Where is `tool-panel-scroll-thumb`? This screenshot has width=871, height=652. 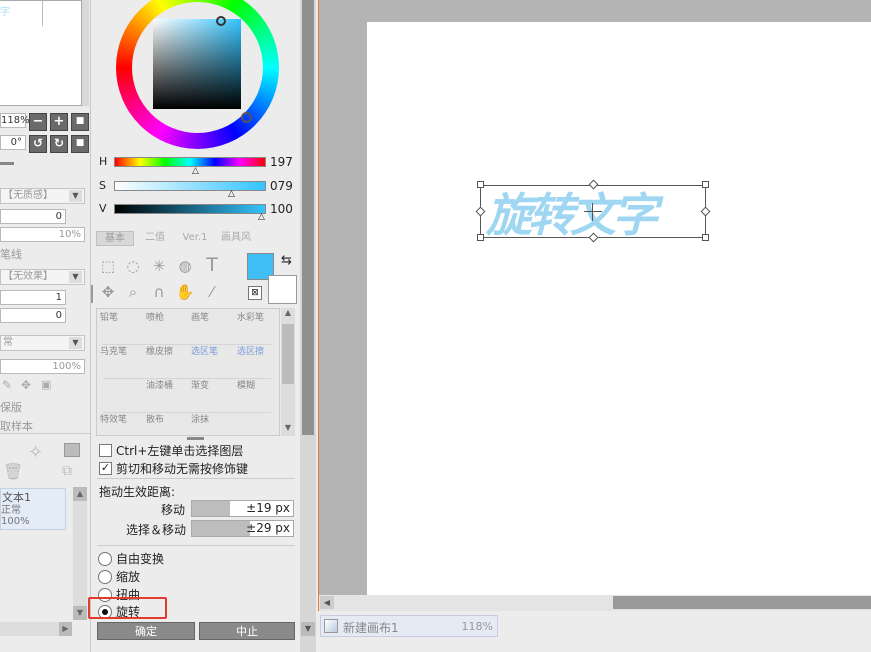
tool-panel-scroll-thumb is located at coordinates (308, 217).